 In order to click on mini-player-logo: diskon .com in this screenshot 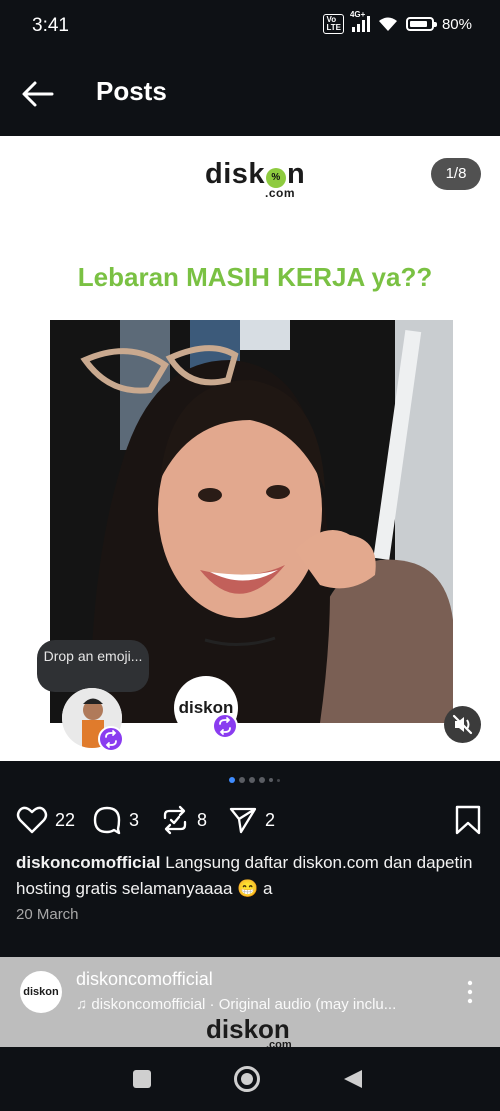, I will do `click(249, 1030)`.